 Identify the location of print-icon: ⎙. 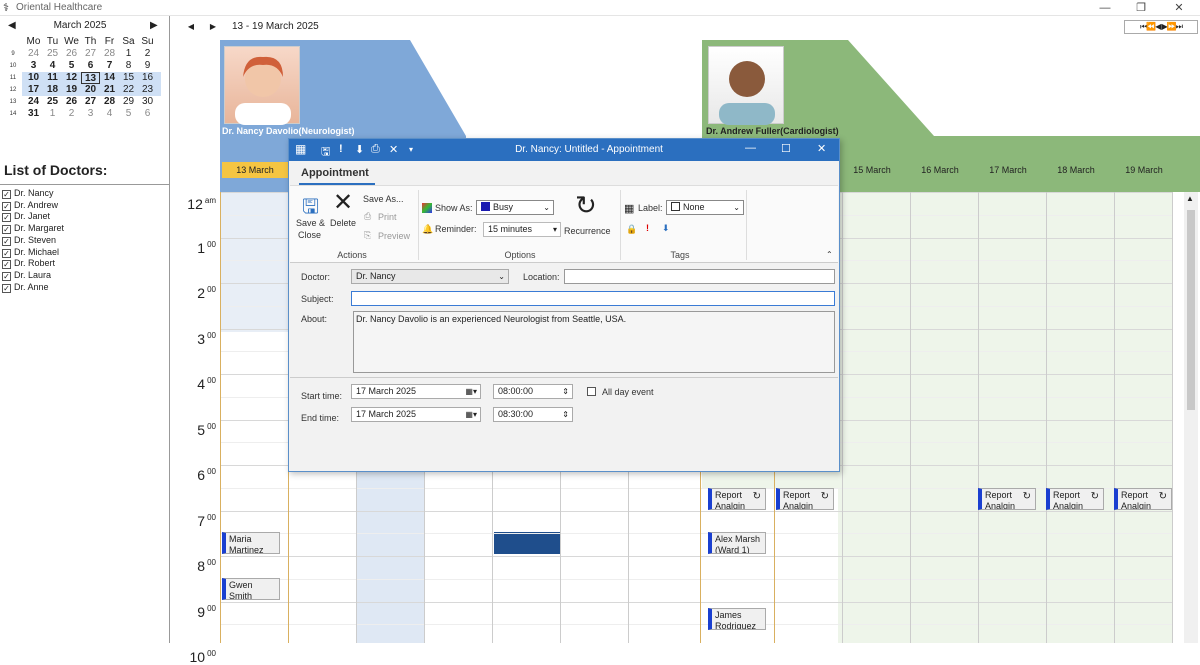
(367, 216).